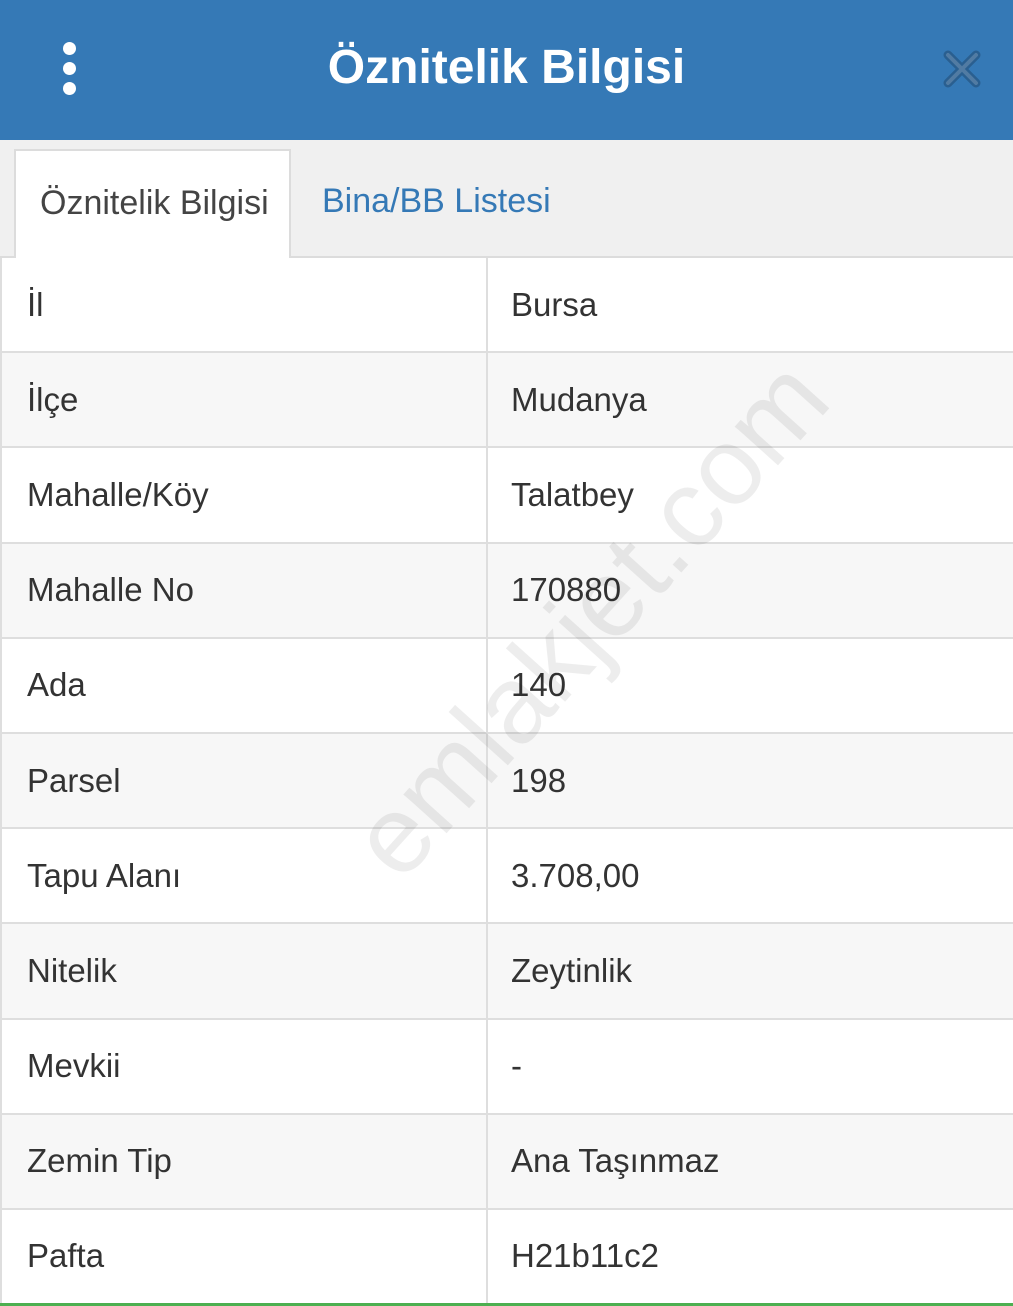  I want to click on row-key: Parsel, so click(245, 780).